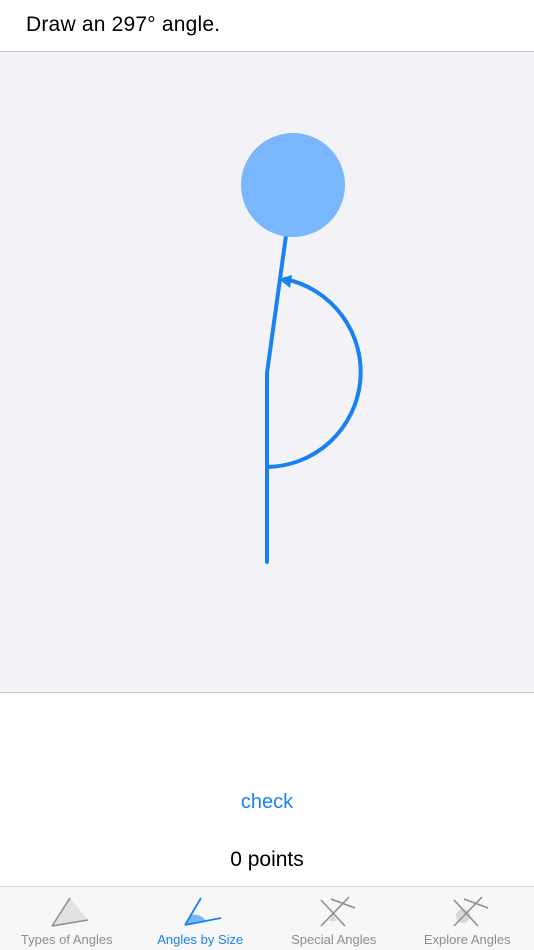 The image size is (534, 950). I want to click on check-button: check, so click(267, 802).